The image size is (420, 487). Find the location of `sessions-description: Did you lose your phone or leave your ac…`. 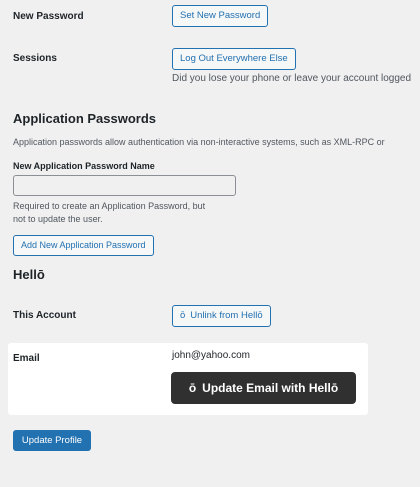

sessions-description: Did you lose your phone or leave your ac… is located at coordinates (292, 78).